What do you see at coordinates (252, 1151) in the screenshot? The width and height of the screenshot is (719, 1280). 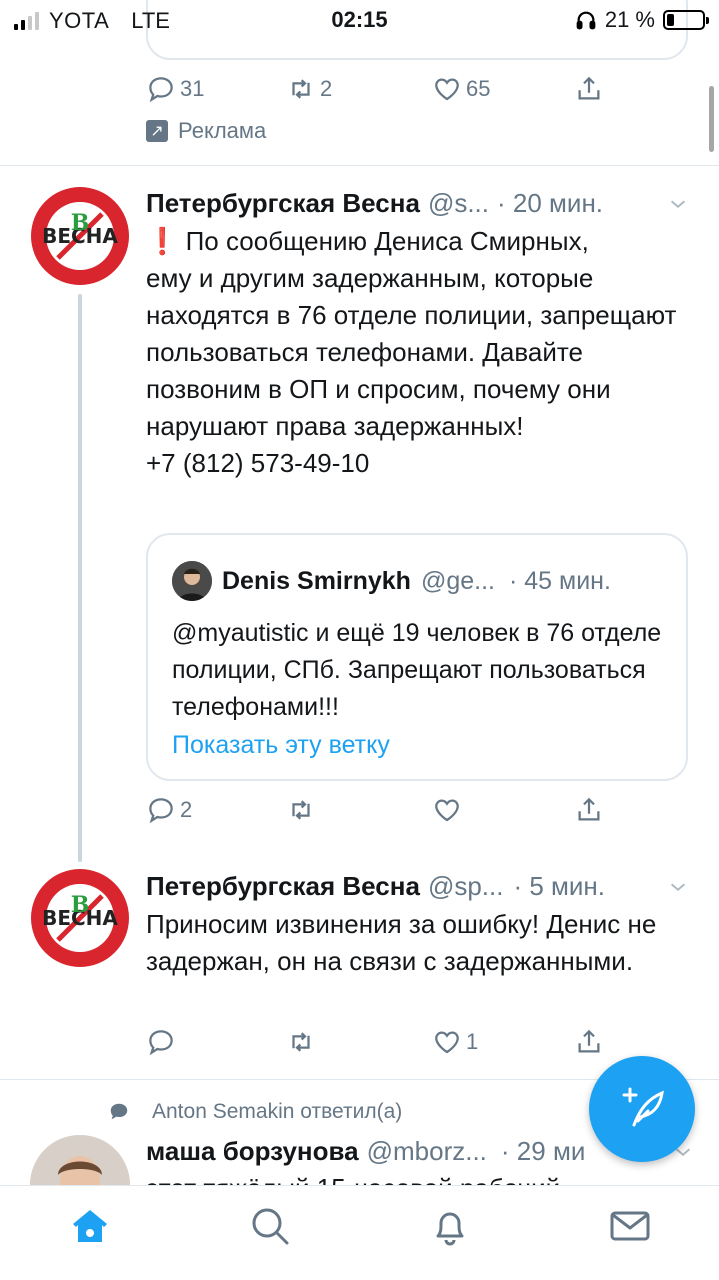 I see `author-name: маша борзунова` at bounding box center [252, 1151].